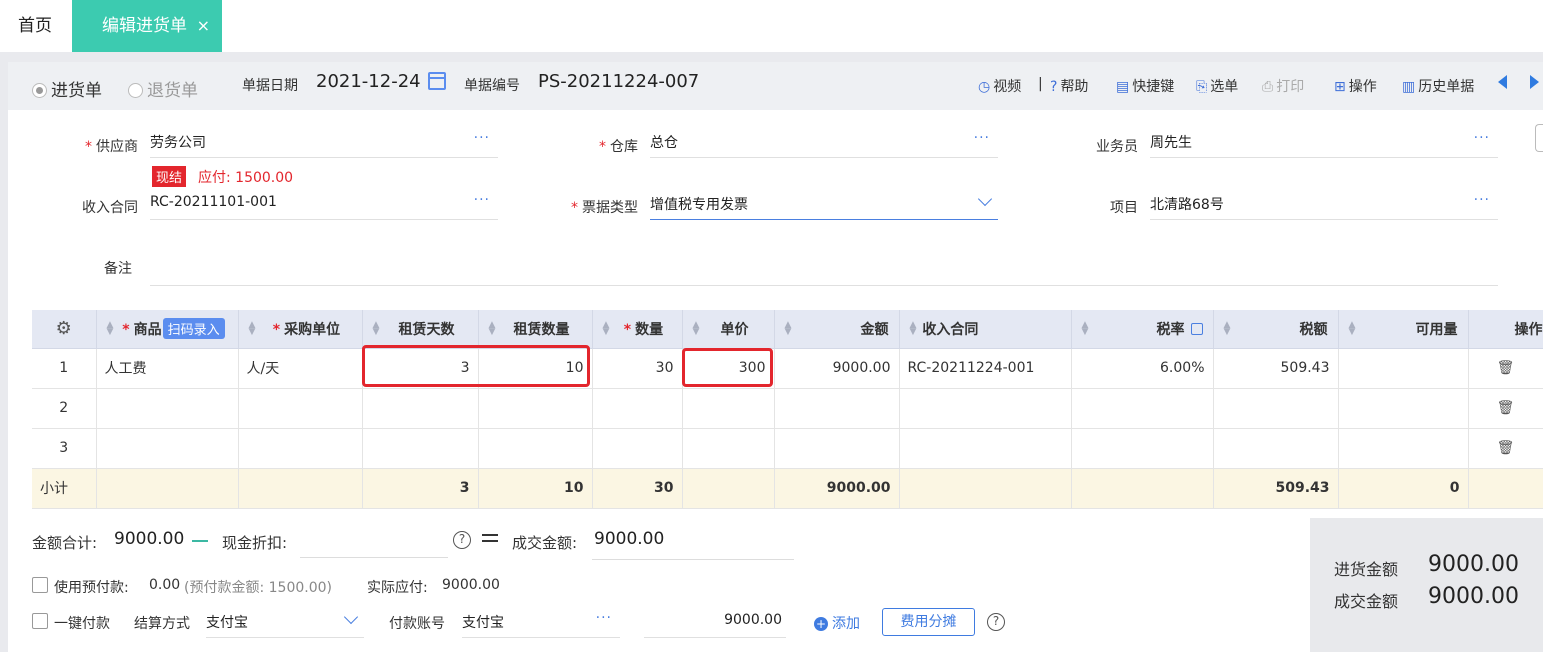  I want to click on help-button: ? 帮助, so click(1069, 86).